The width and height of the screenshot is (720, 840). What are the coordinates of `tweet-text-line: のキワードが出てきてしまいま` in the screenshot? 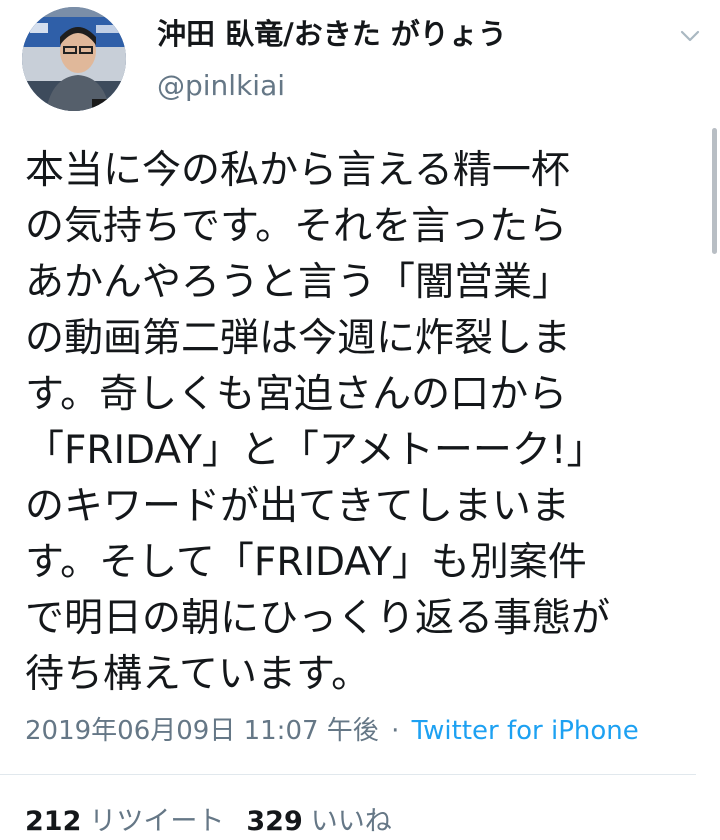 It's located at (297, 506).